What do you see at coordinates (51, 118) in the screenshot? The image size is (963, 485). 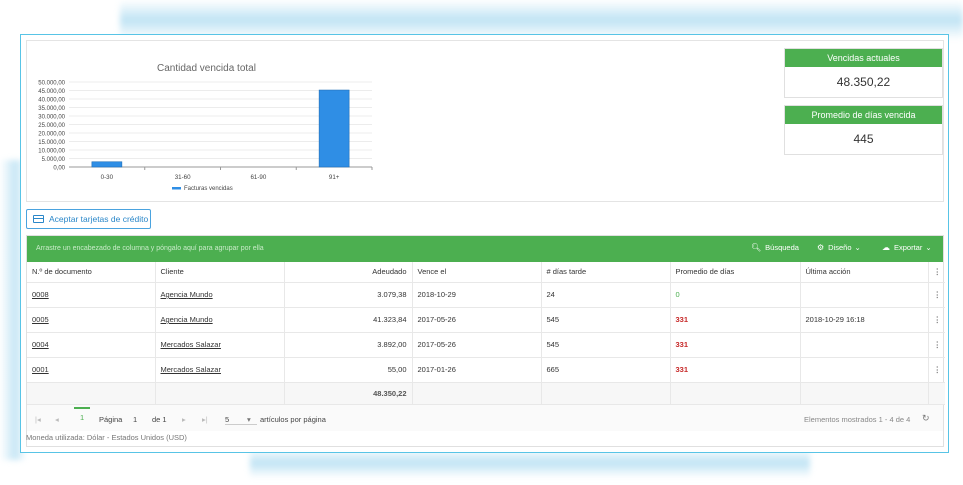 I see `y-tick-label: 30.000,00` at bounding box center [51, 118].